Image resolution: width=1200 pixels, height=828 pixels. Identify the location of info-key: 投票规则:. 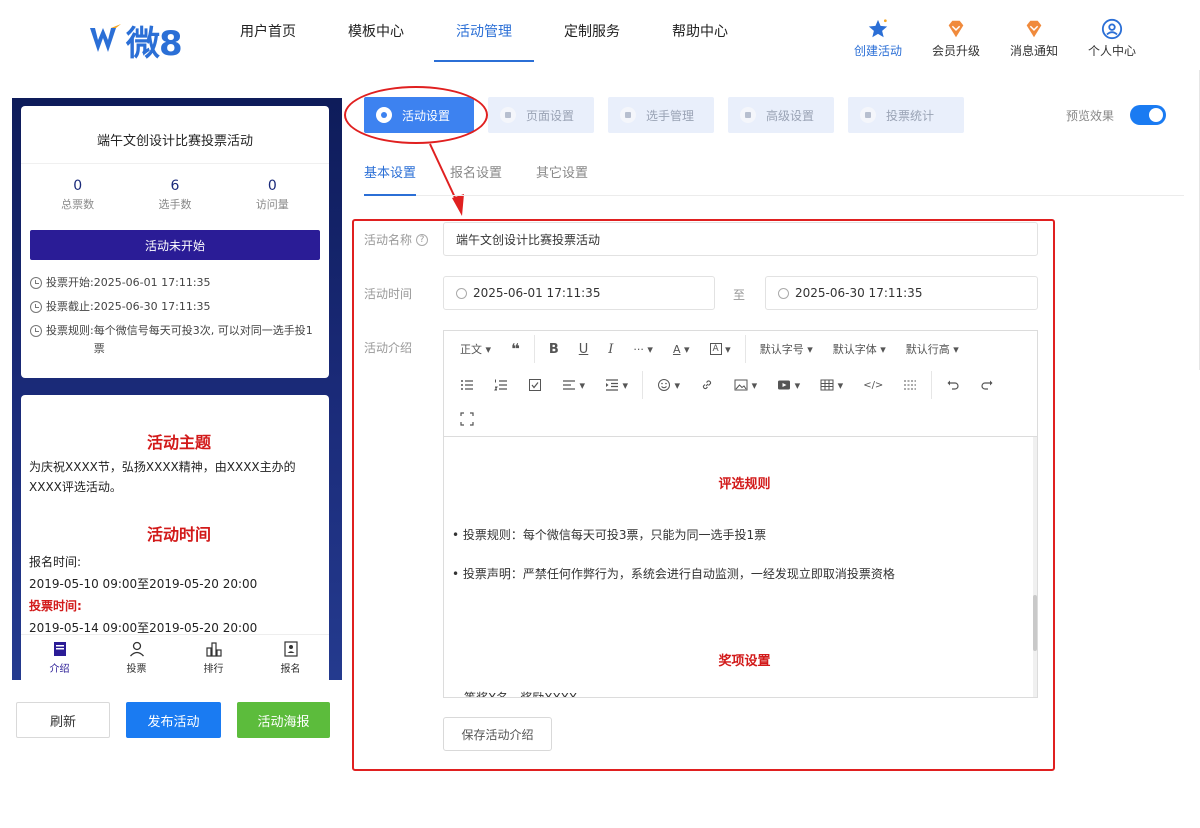
(70, 330).